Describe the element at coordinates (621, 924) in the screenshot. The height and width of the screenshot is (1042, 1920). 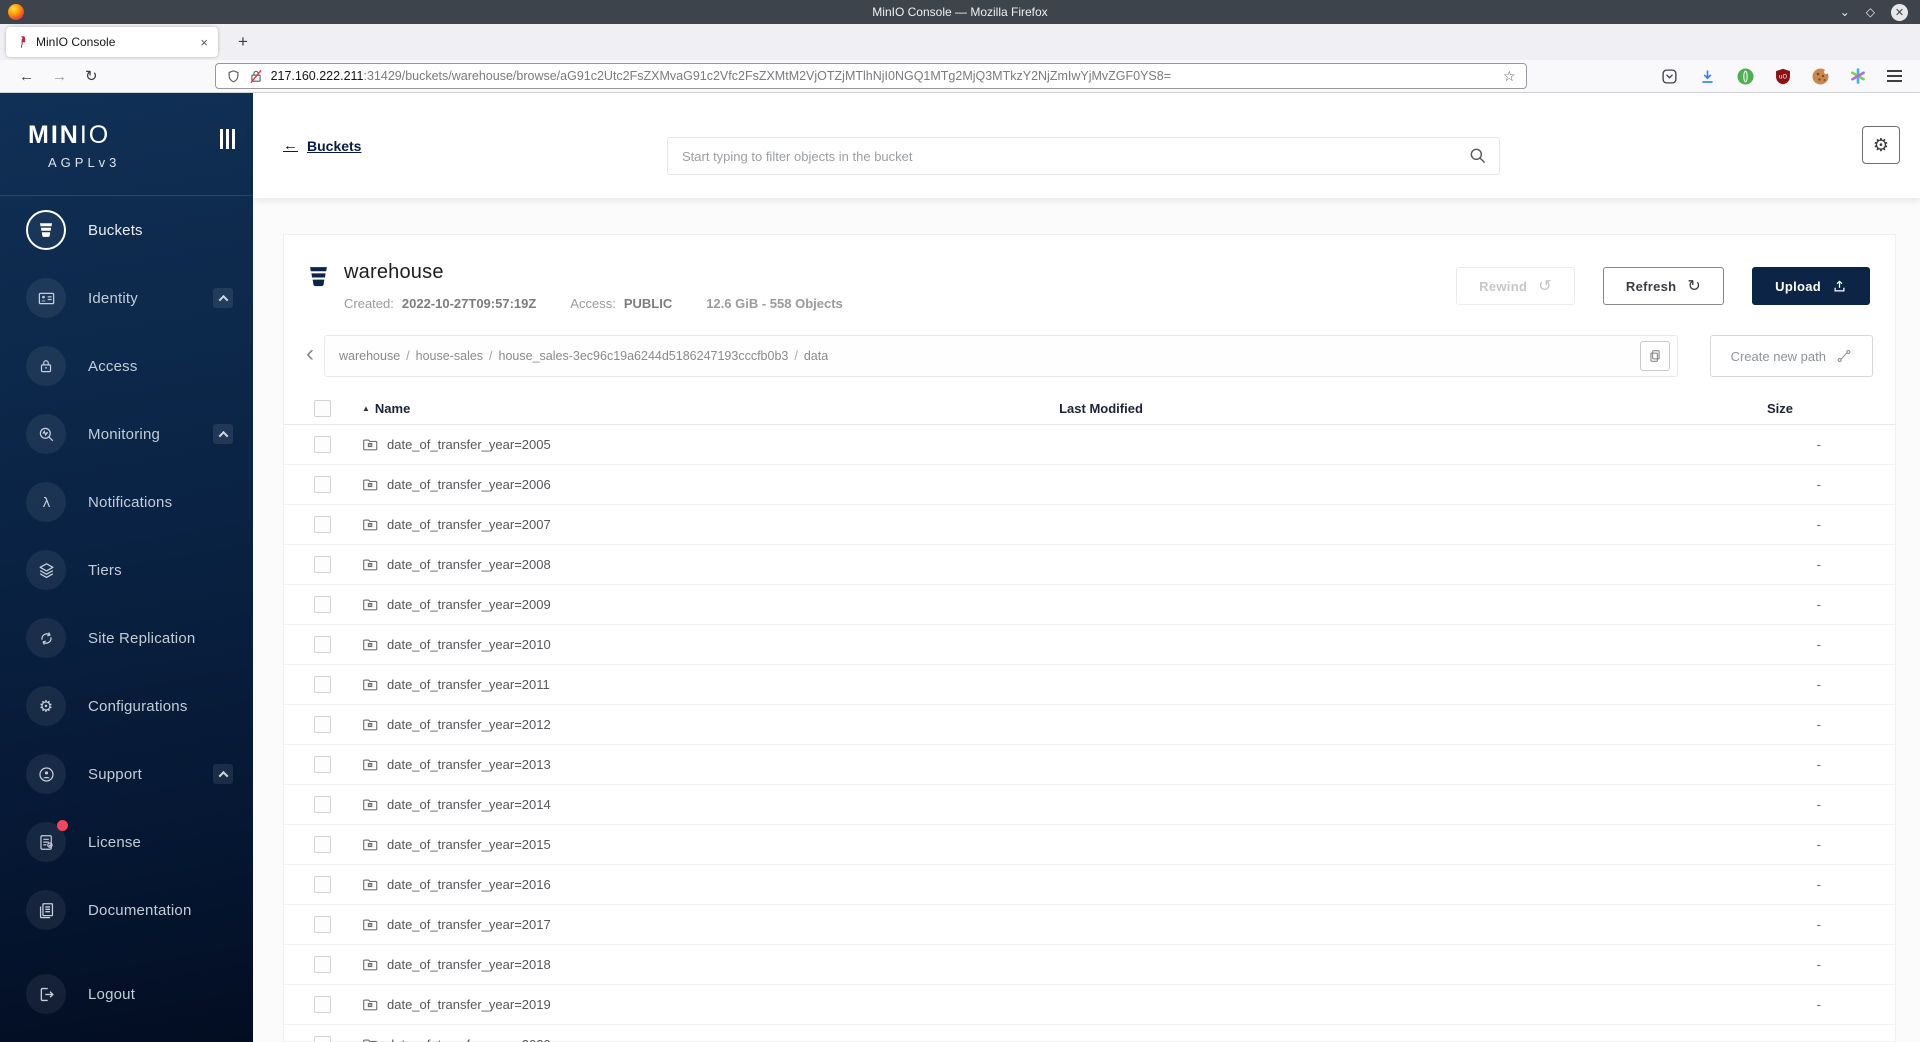
I see `cell-name: date_of_transfer_year=2017` at that location.